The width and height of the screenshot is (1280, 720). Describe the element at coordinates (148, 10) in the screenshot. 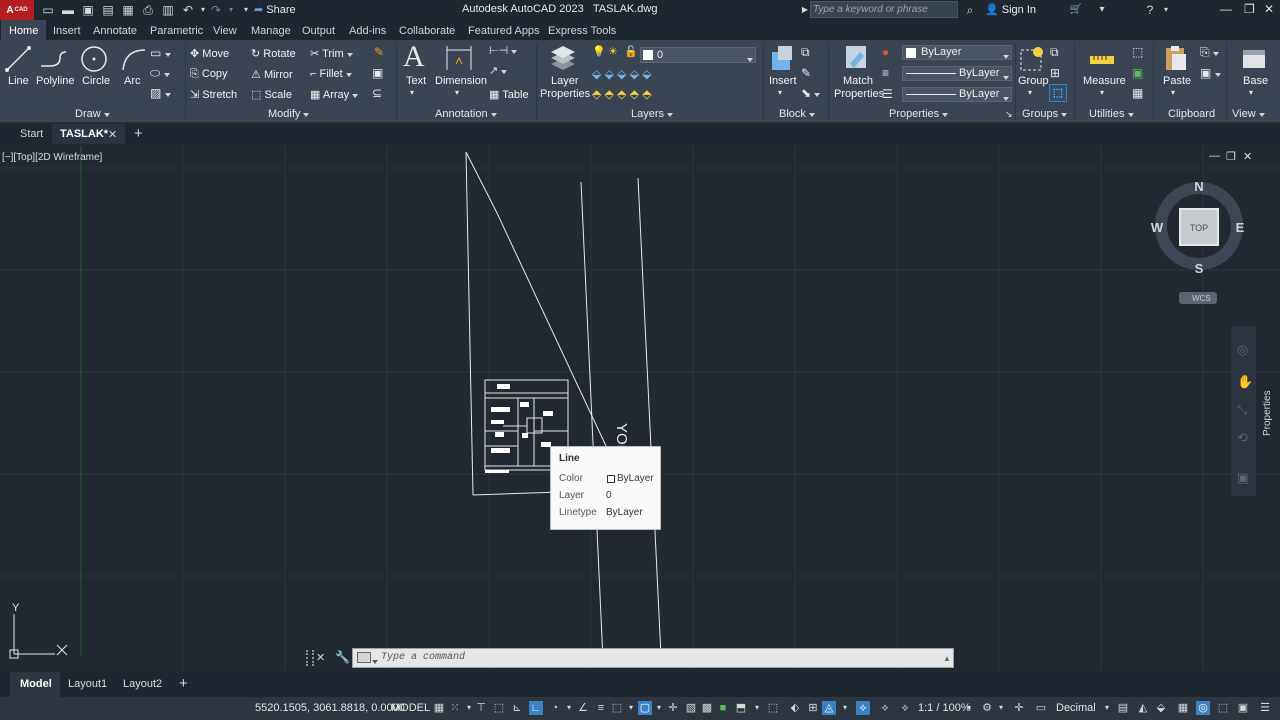

I see `plot-icon: ⎙` at that location.